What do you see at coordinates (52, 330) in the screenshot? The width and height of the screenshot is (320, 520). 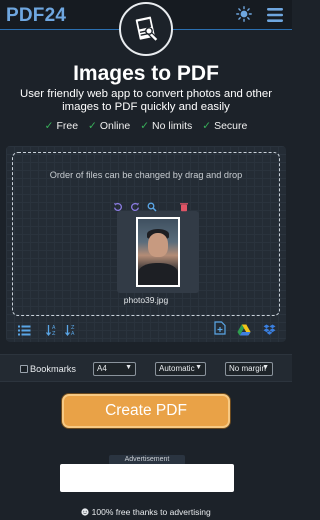 I see `sort-az-icon: A Z` at bounding box center [52, 330].